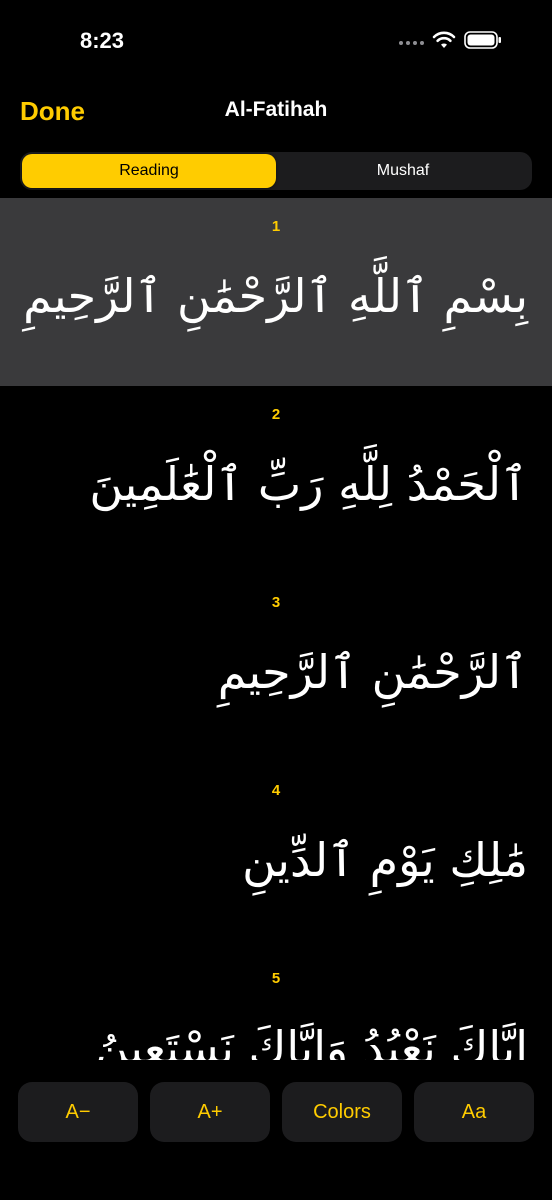 The height and width of the screenshot is (1200, 552). I want to click on navigation-bar: Done Al-Fatihah, so click(276, 112).